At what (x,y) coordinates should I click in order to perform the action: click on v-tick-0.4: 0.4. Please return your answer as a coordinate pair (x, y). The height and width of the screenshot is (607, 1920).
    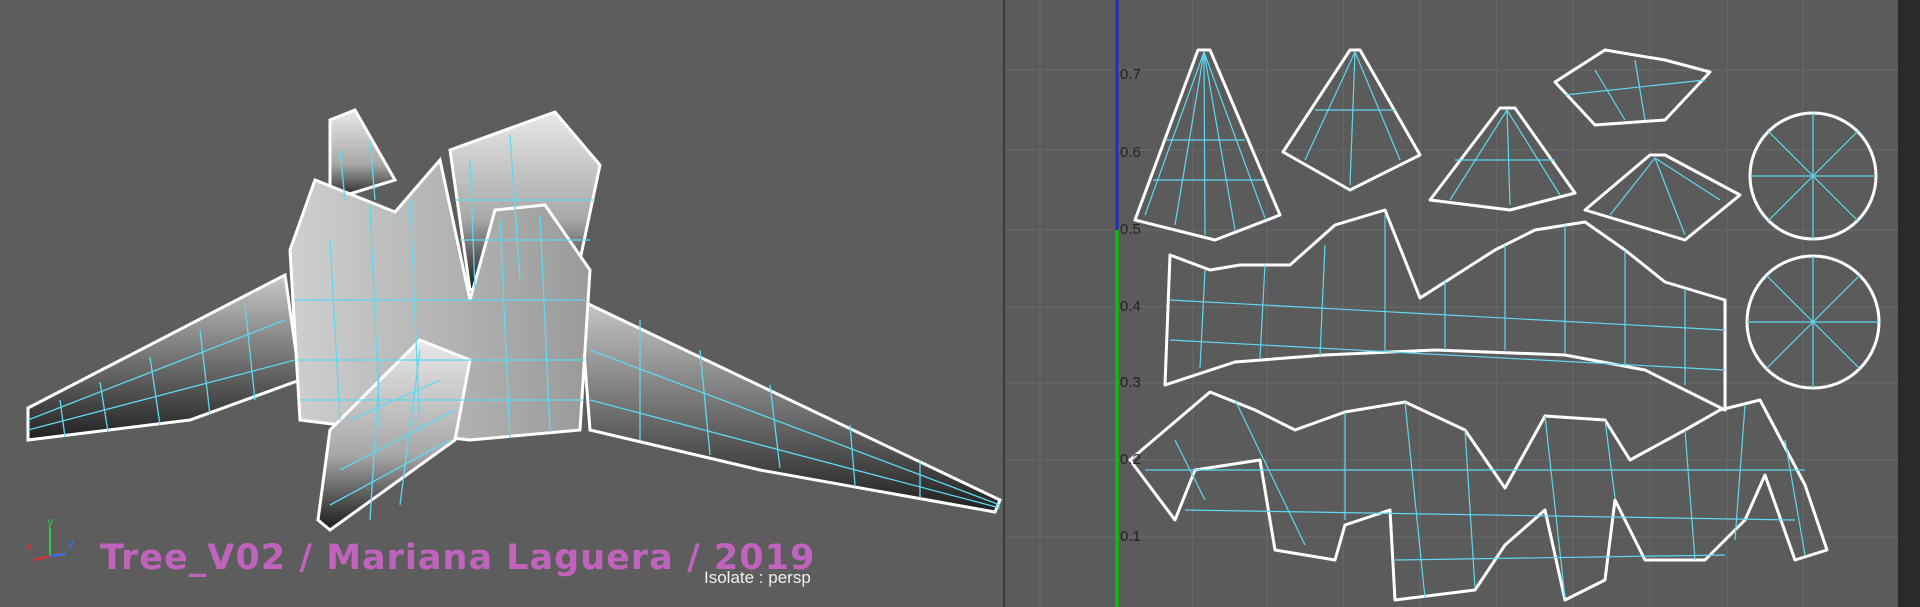
    Looking at the image, I should click on (1130, 306).